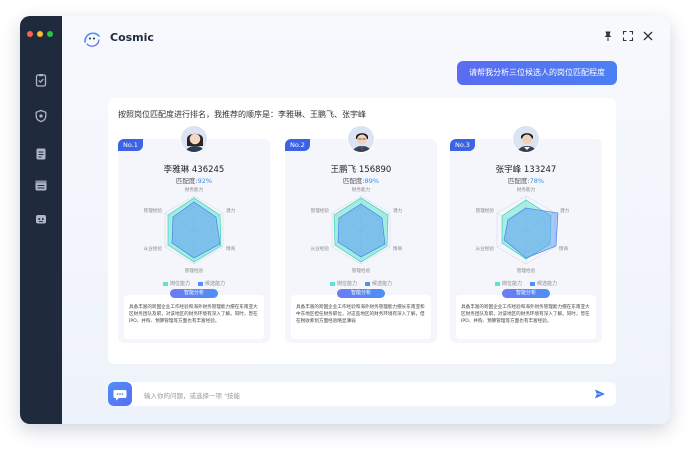 This screenshot has height=459, width=700. I want to click on app-title: Cosmic, so click(132, 37).